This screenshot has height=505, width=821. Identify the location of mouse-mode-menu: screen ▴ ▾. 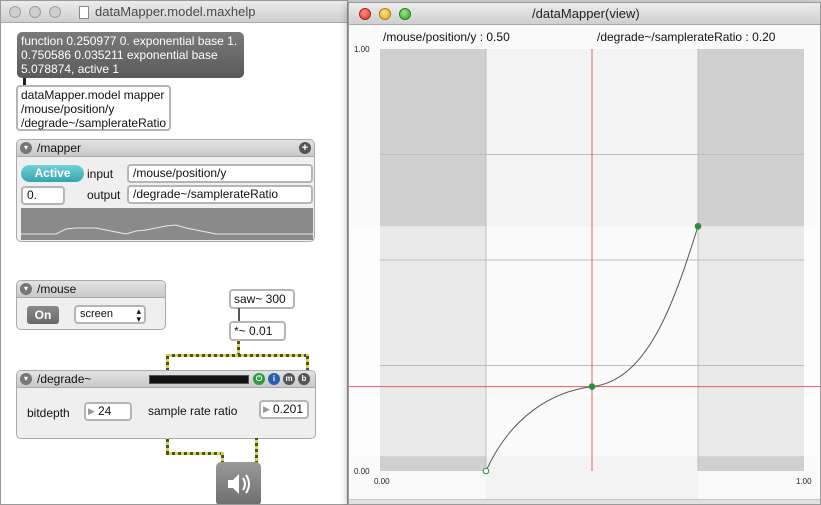
(110, 314).